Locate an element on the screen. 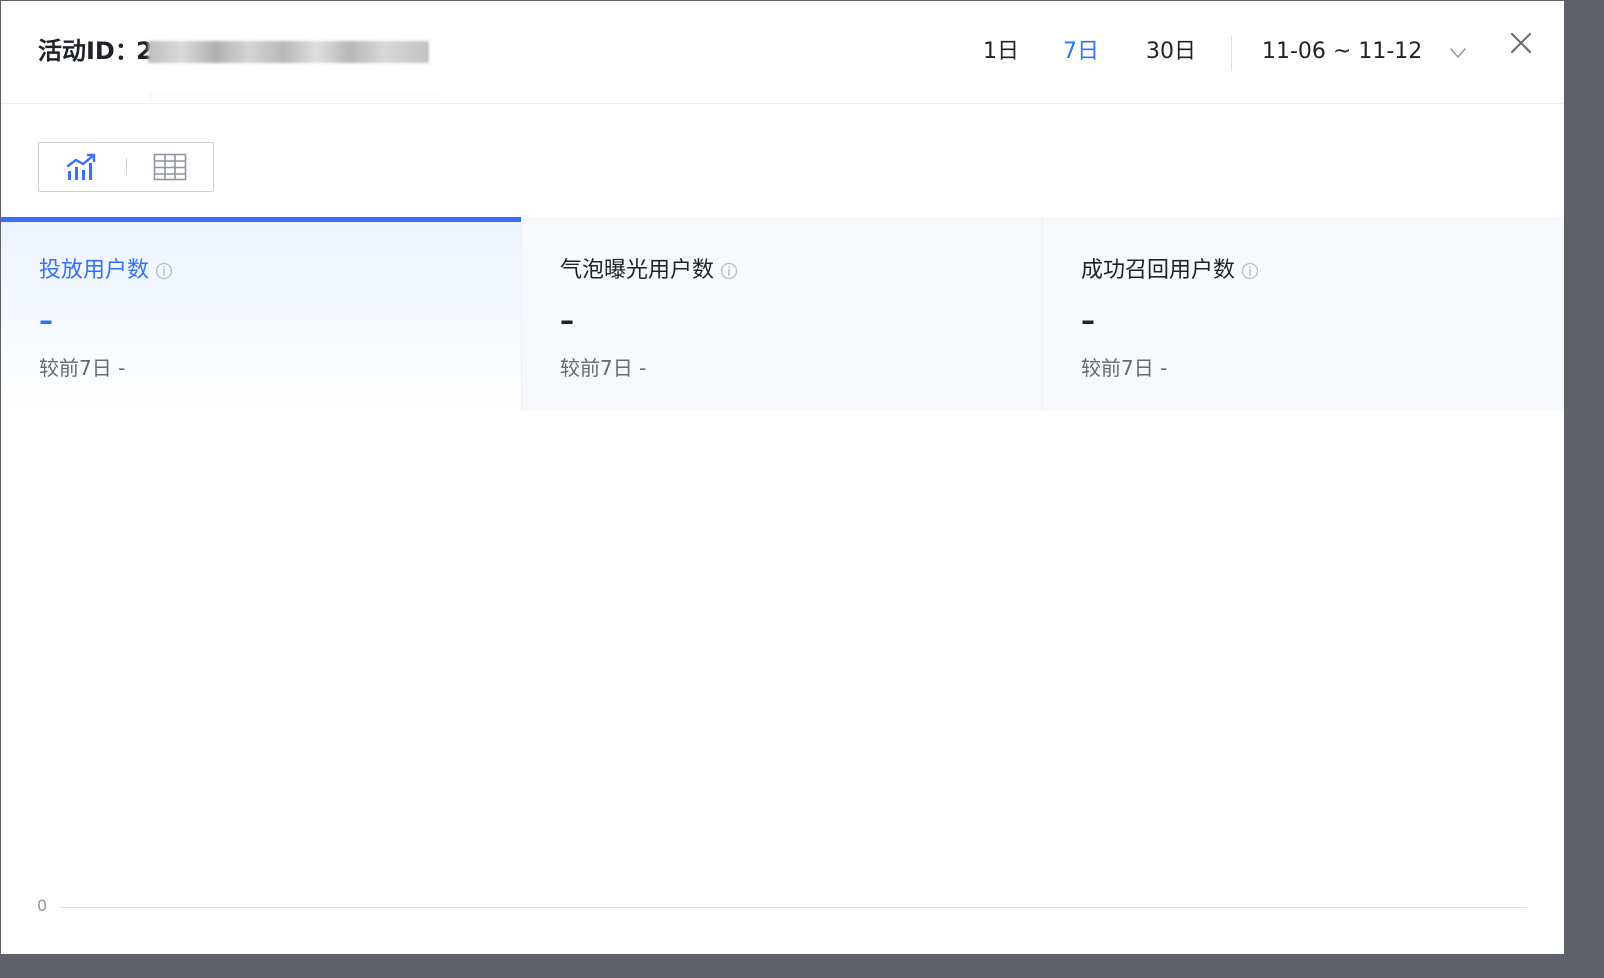  x-axis-baseline is located at coordinates (793, 907).